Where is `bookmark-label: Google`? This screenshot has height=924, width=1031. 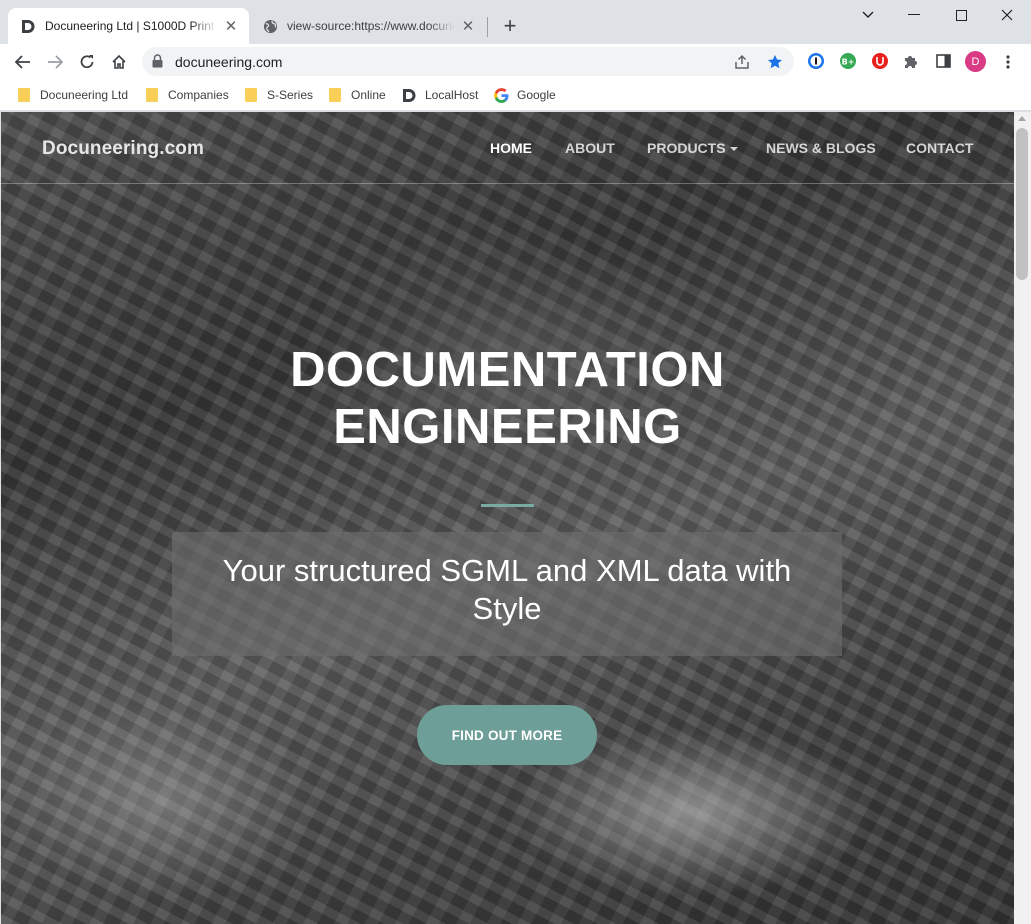 bookmark-label: Google is located at coordinates (536, 95).